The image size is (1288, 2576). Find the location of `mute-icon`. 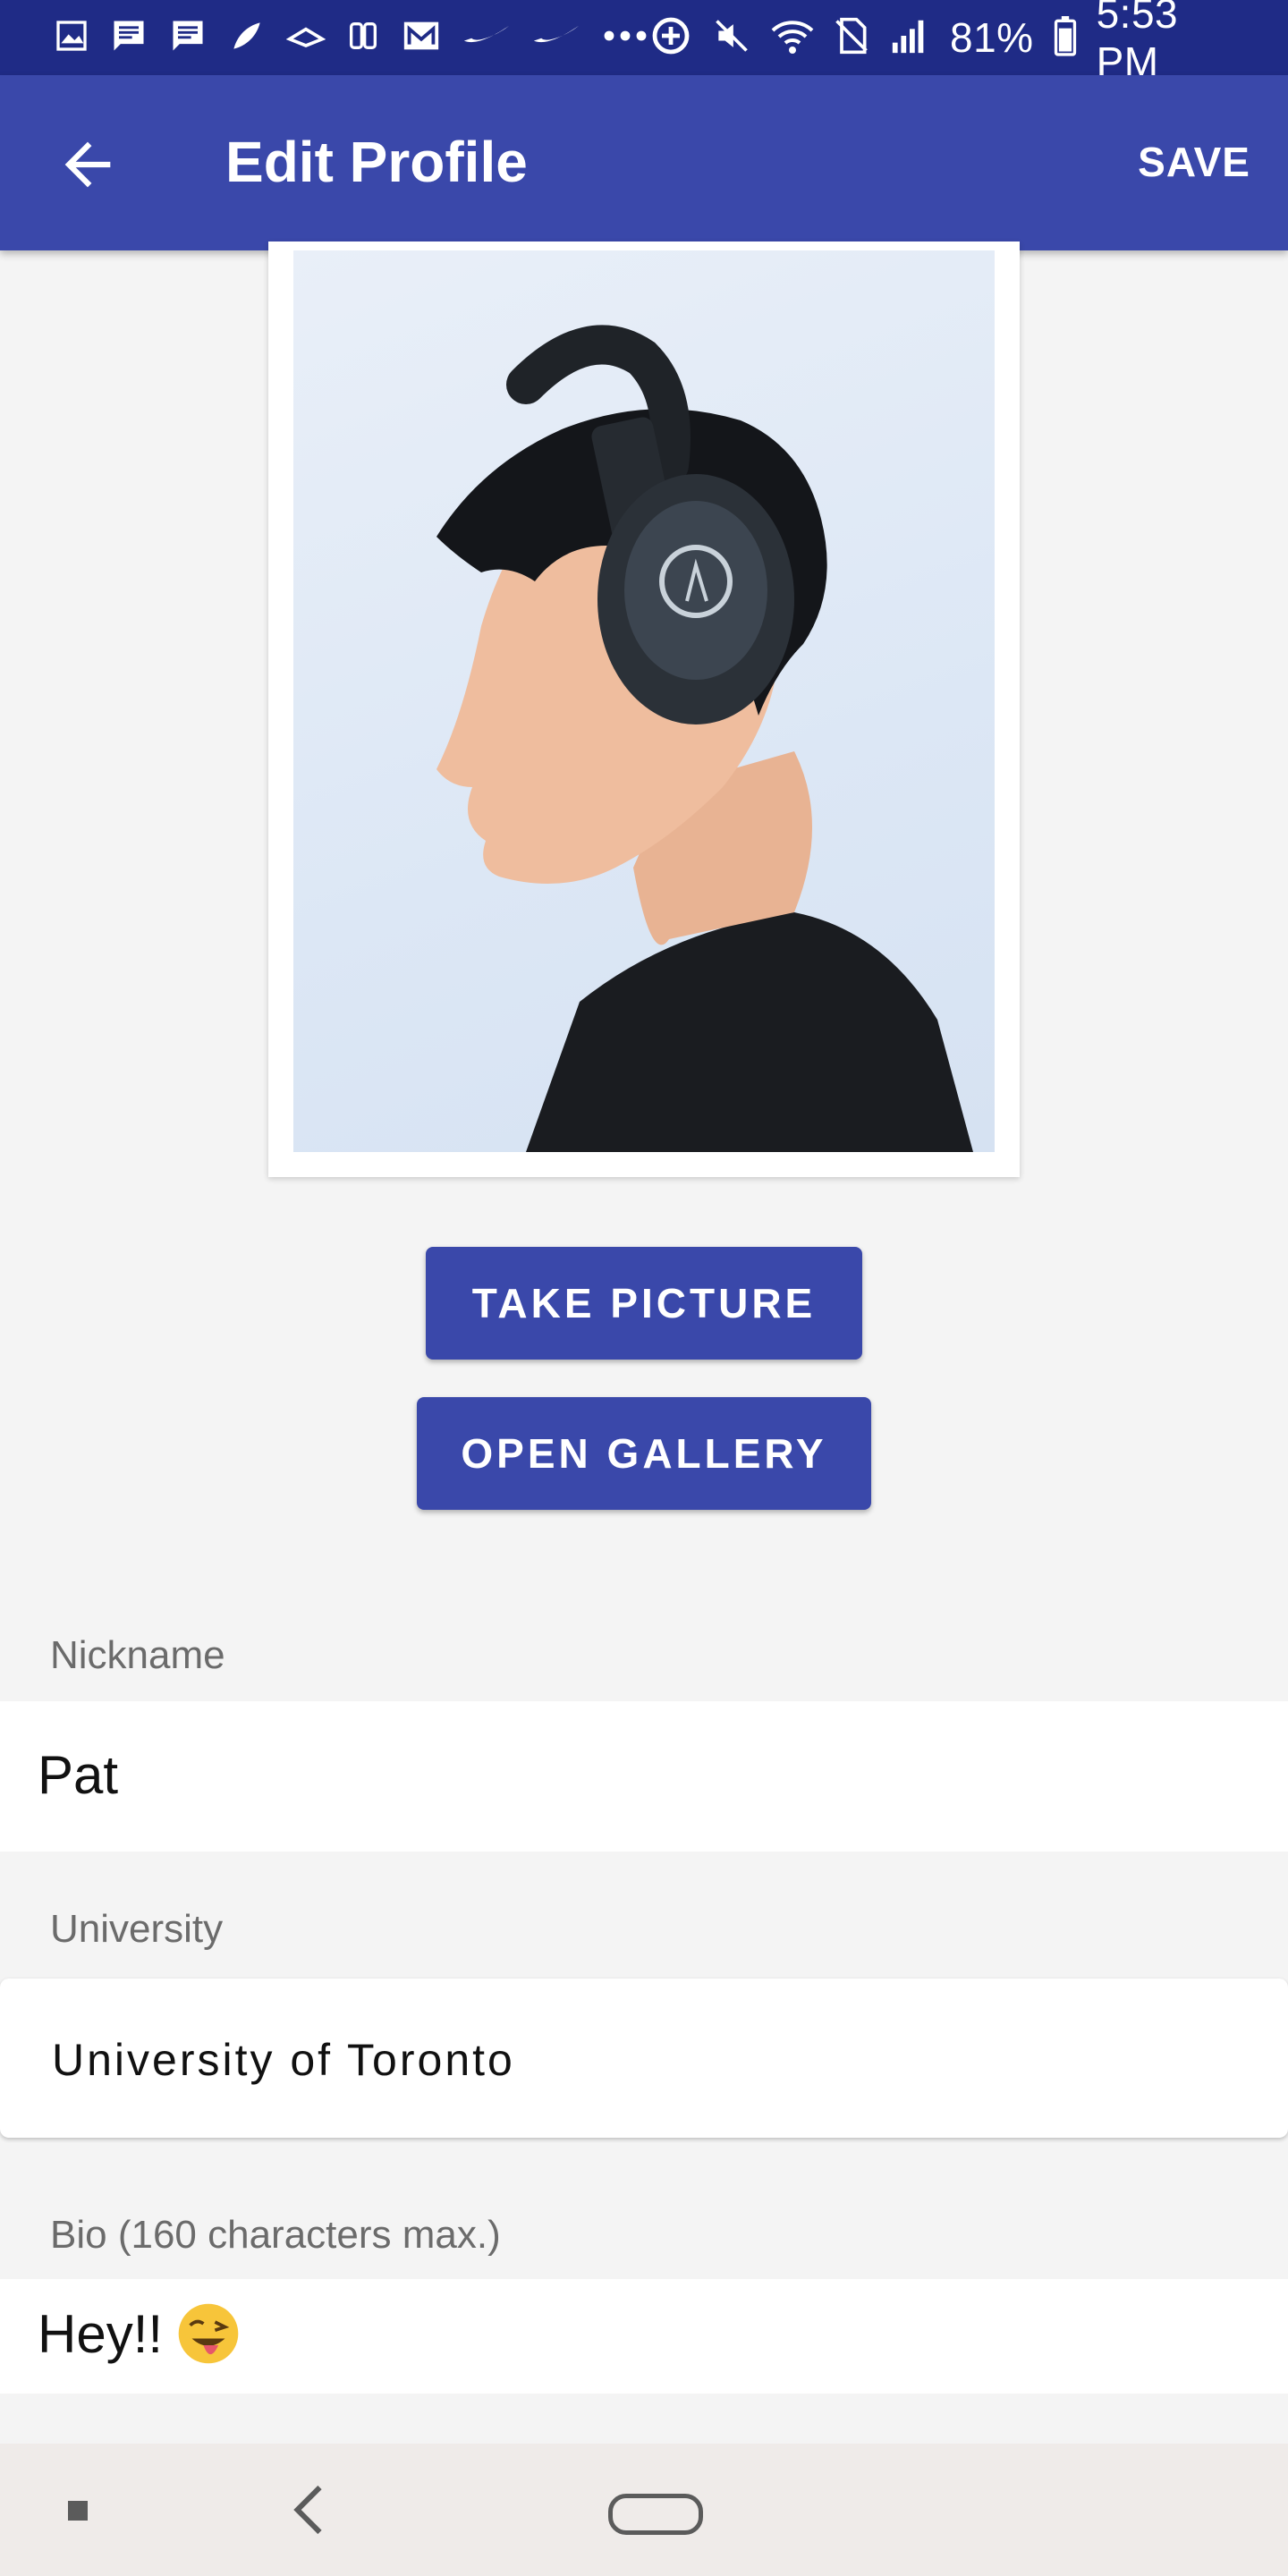

mute-icon is located at coordinates (731, 38).